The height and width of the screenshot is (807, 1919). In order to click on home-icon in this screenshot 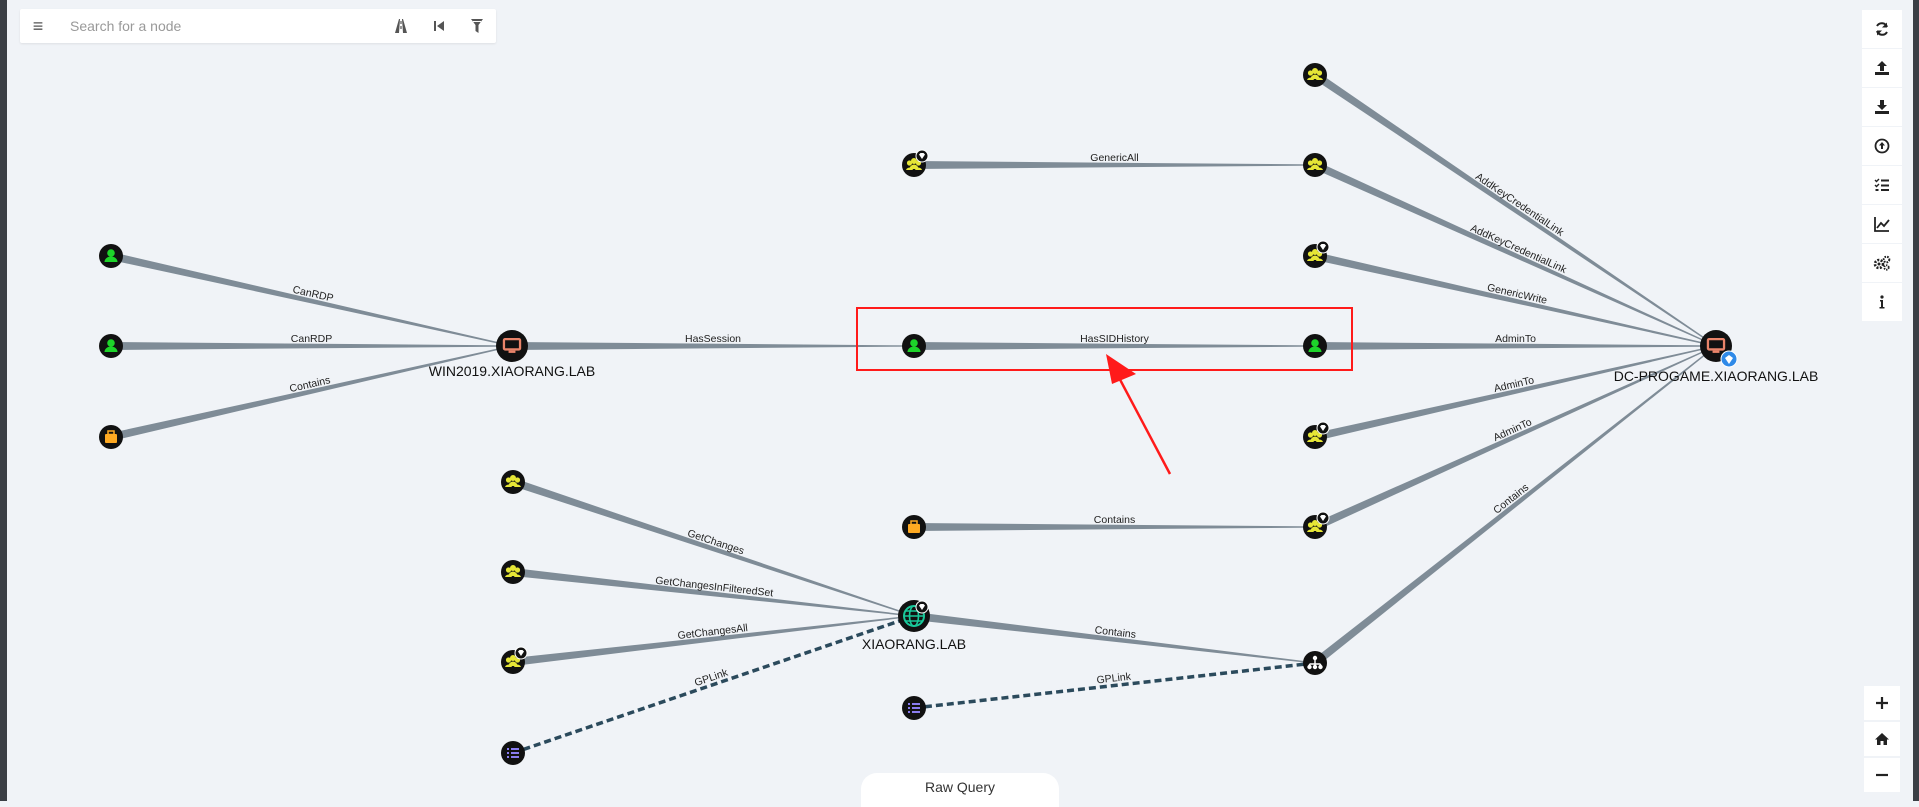, I will do `click(1882, 739)`.